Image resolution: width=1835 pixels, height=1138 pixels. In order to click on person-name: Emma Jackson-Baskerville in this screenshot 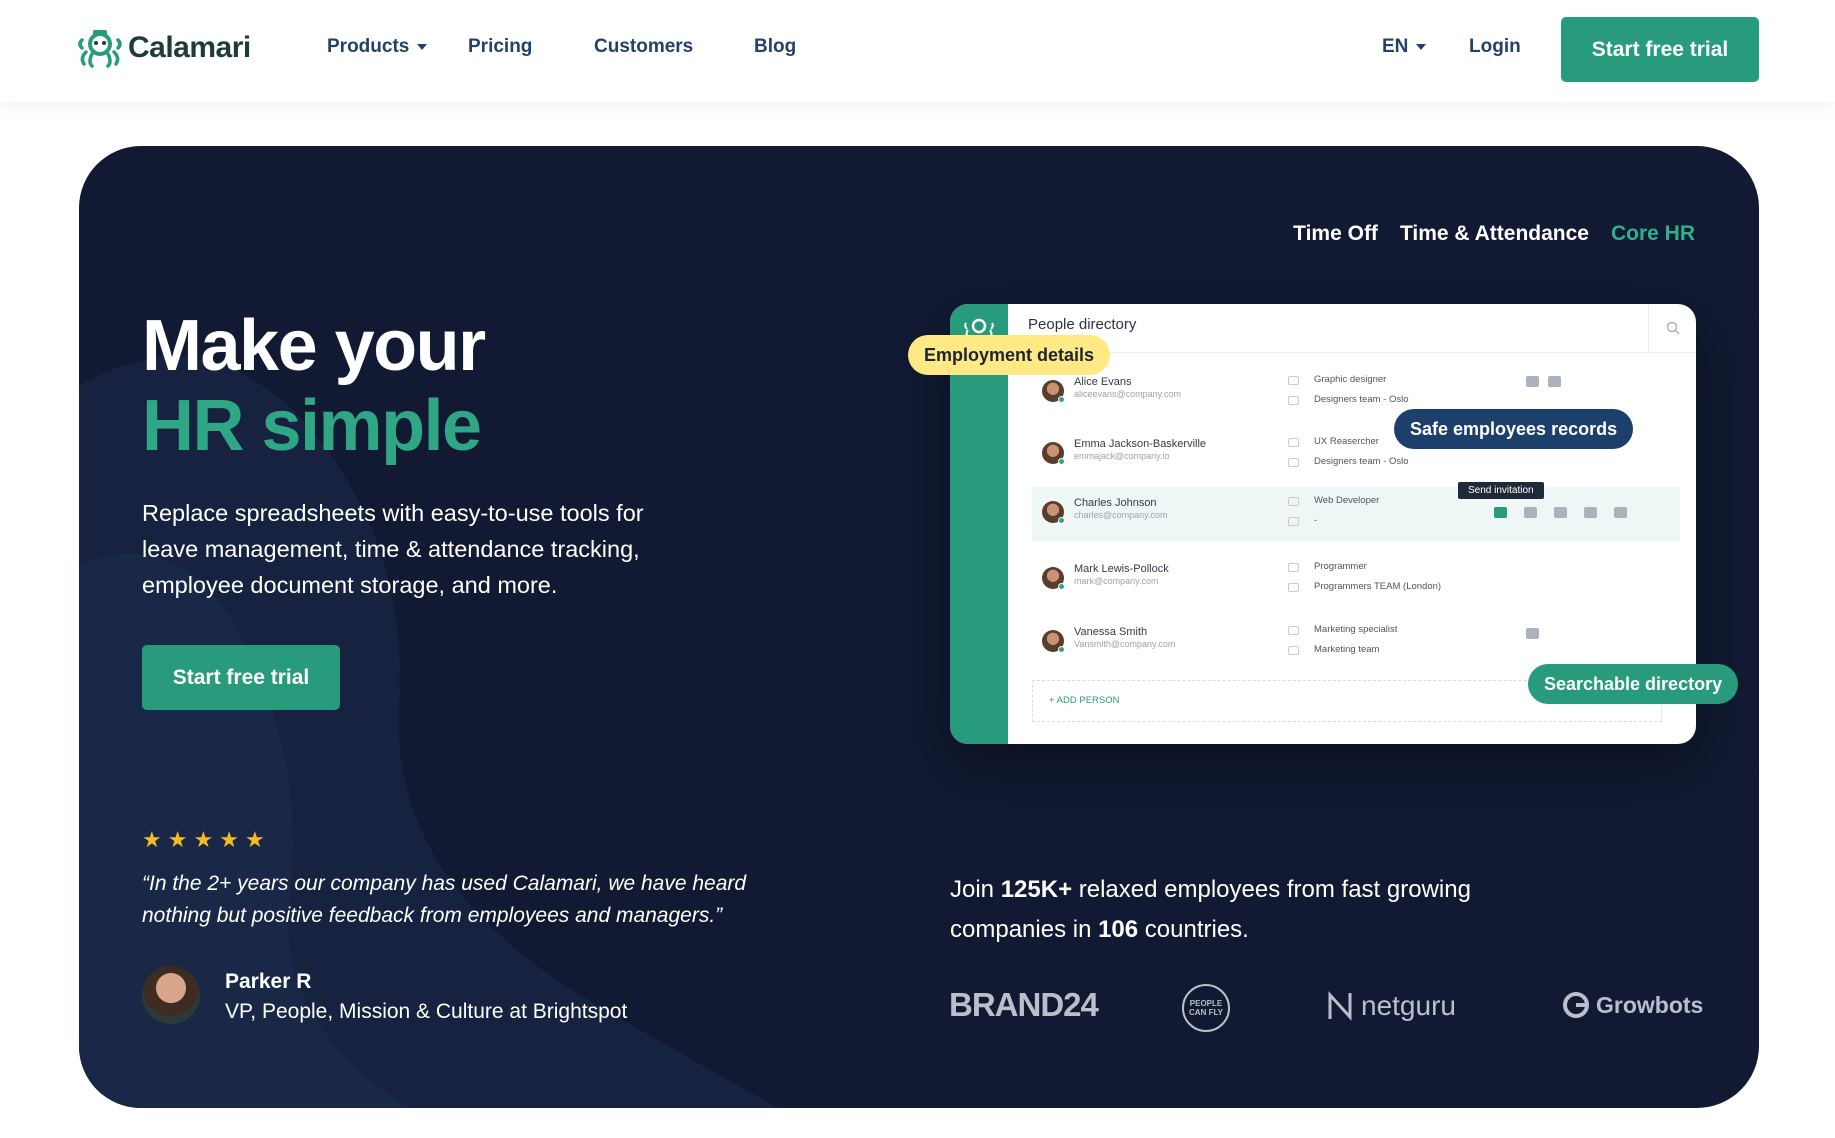, I will do `click(1140, 444)`.